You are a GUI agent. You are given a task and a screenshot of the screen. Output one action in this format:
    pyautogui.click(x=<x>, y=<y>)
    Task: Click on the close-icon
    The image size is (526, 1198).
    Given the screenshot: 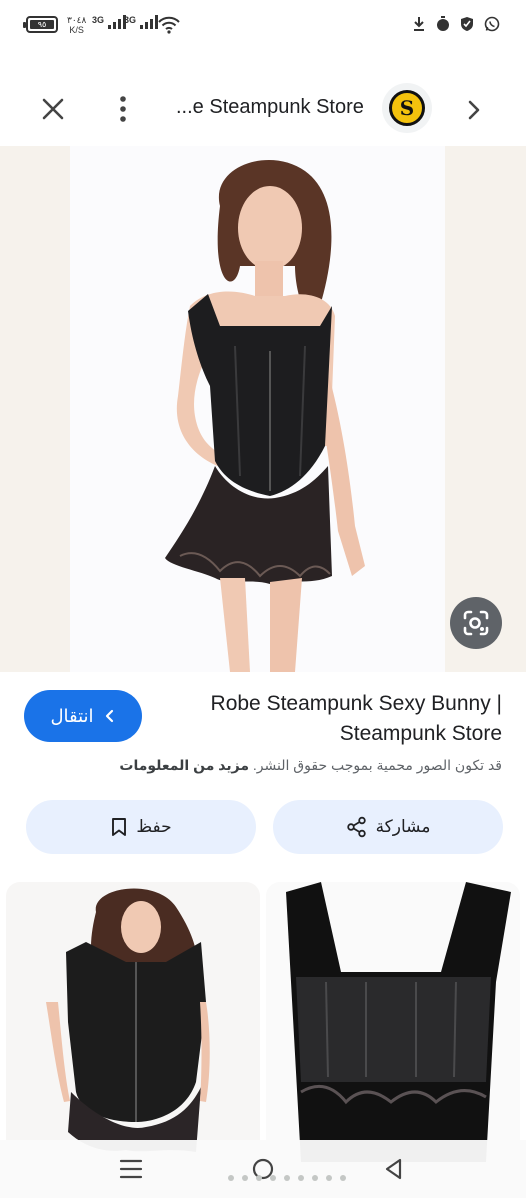 What is the action you would take?
    pyautogui.click(x=53, y=109)
    